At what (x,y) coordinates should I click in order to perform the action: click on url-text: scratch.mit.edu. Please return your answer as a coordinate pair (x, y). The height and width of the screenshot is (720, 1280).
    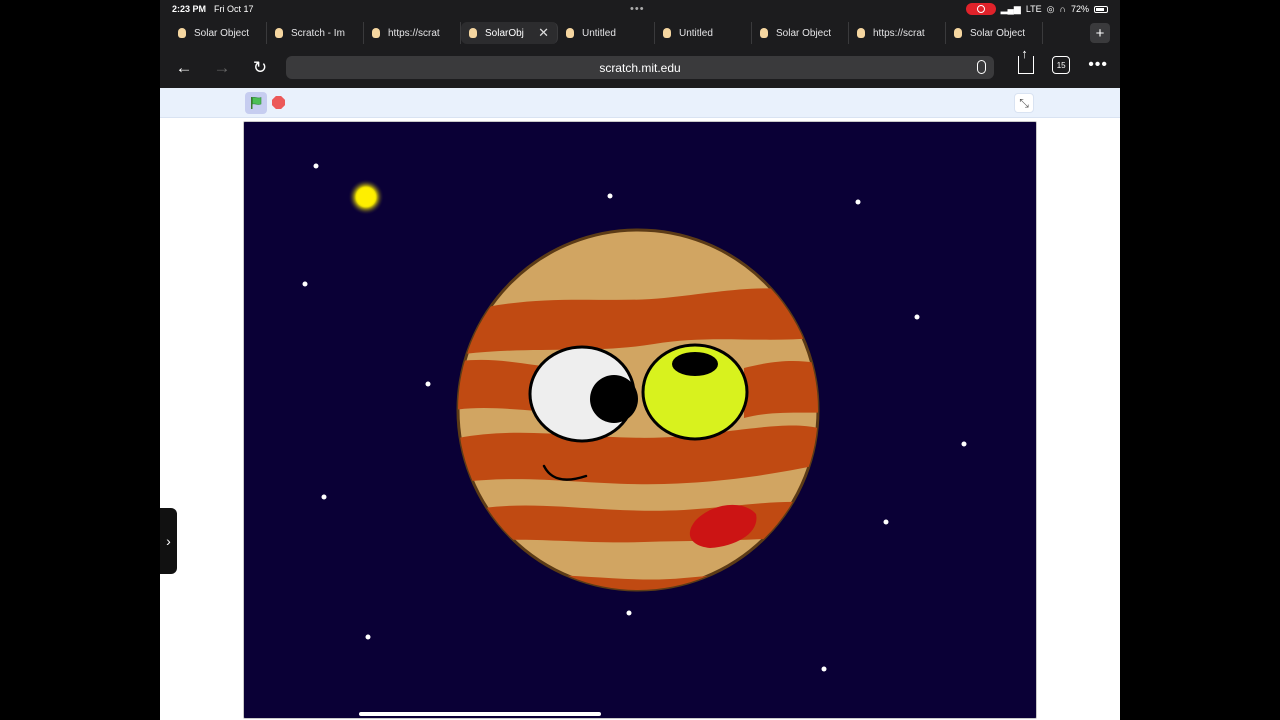
    Looking at the image, I should click on (640, 67).